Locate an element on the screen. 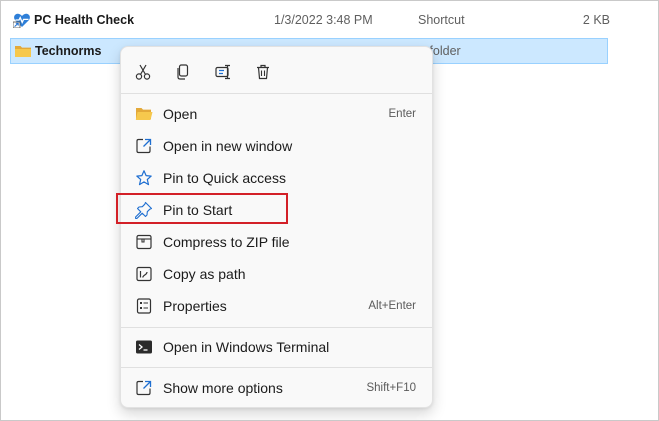 This screenshot has width=659, height=421. menu-item-properties: Properties Alt+Enter is located at coordinates (276, 306).